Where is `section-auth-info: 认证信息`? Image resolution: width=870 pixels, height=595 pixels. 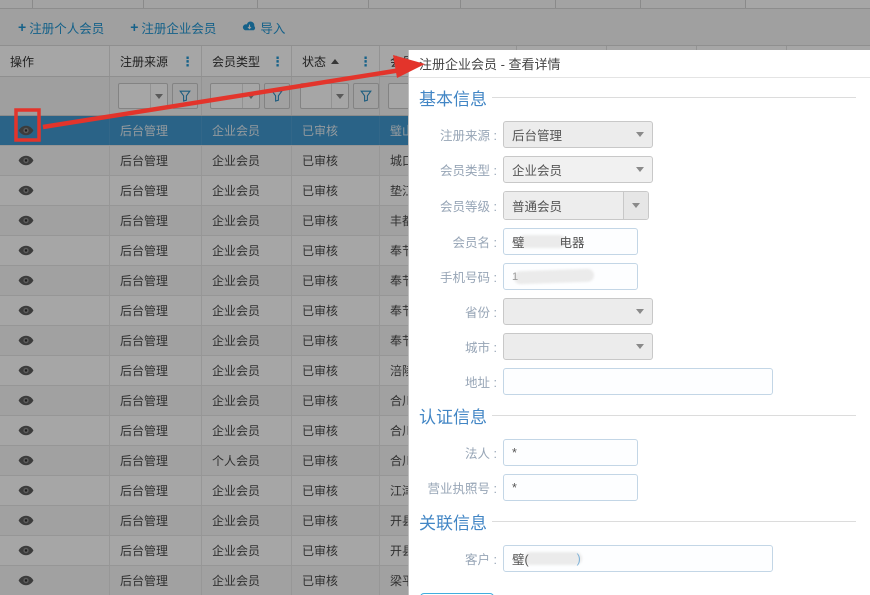
section-auth-info: 认证信息 is located at coordinates (639, 415).